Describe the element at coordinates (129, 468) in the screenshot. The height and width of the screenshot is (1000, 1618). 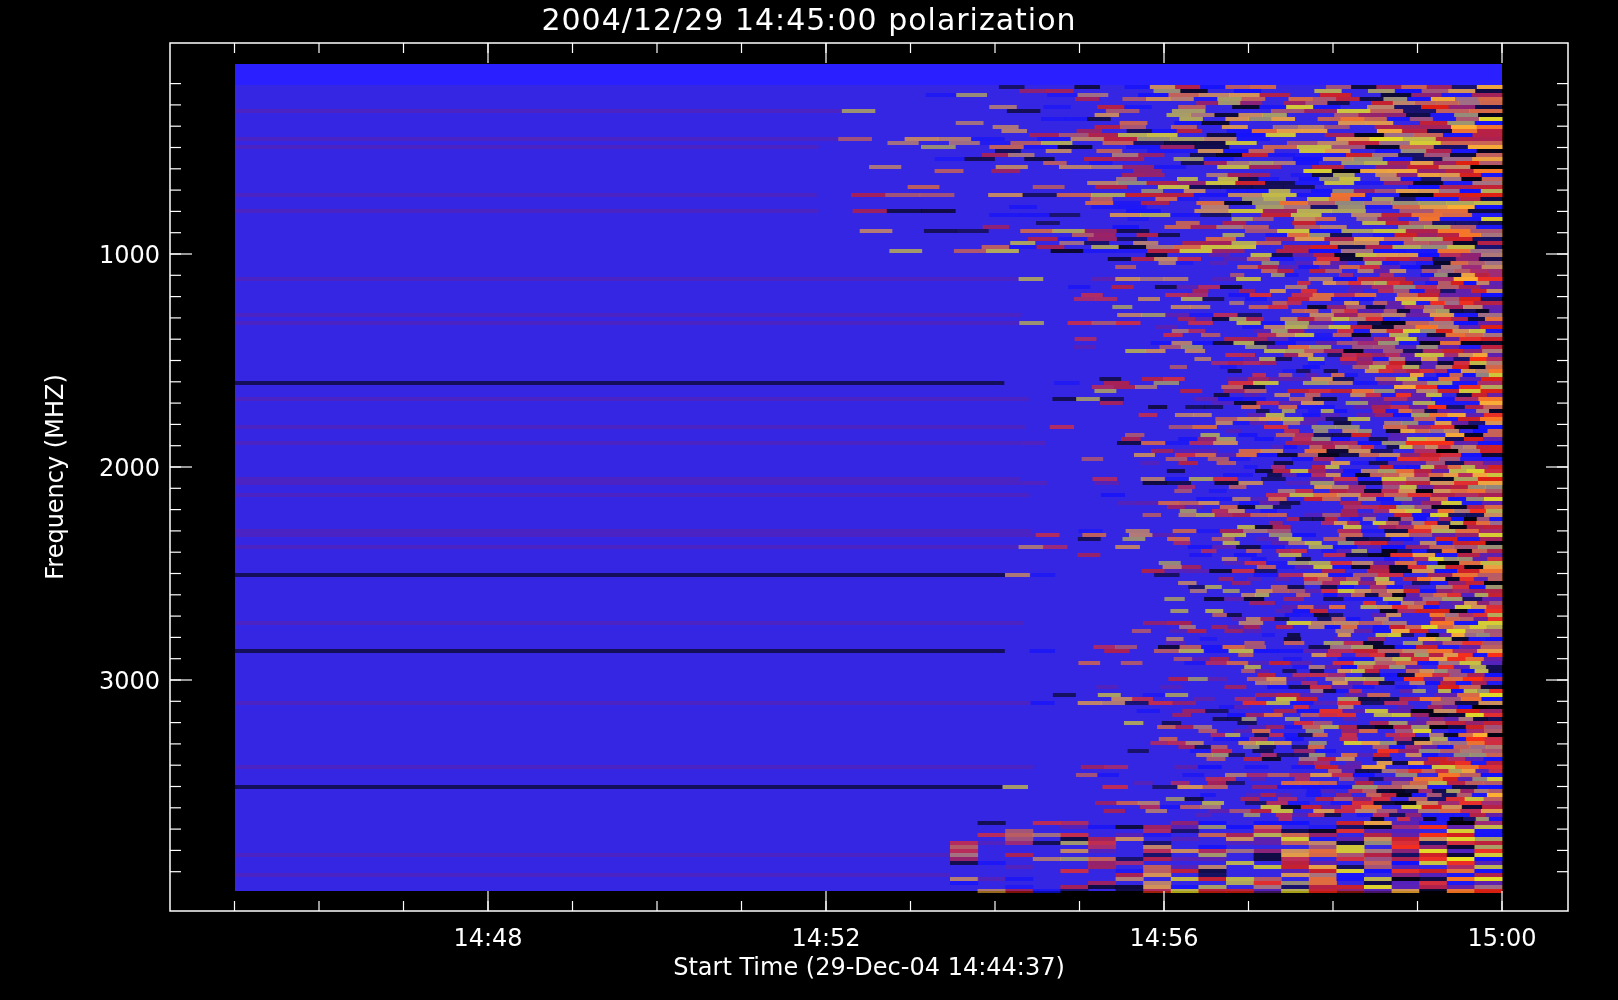
I see `y-tick-label: 2000` at that location.